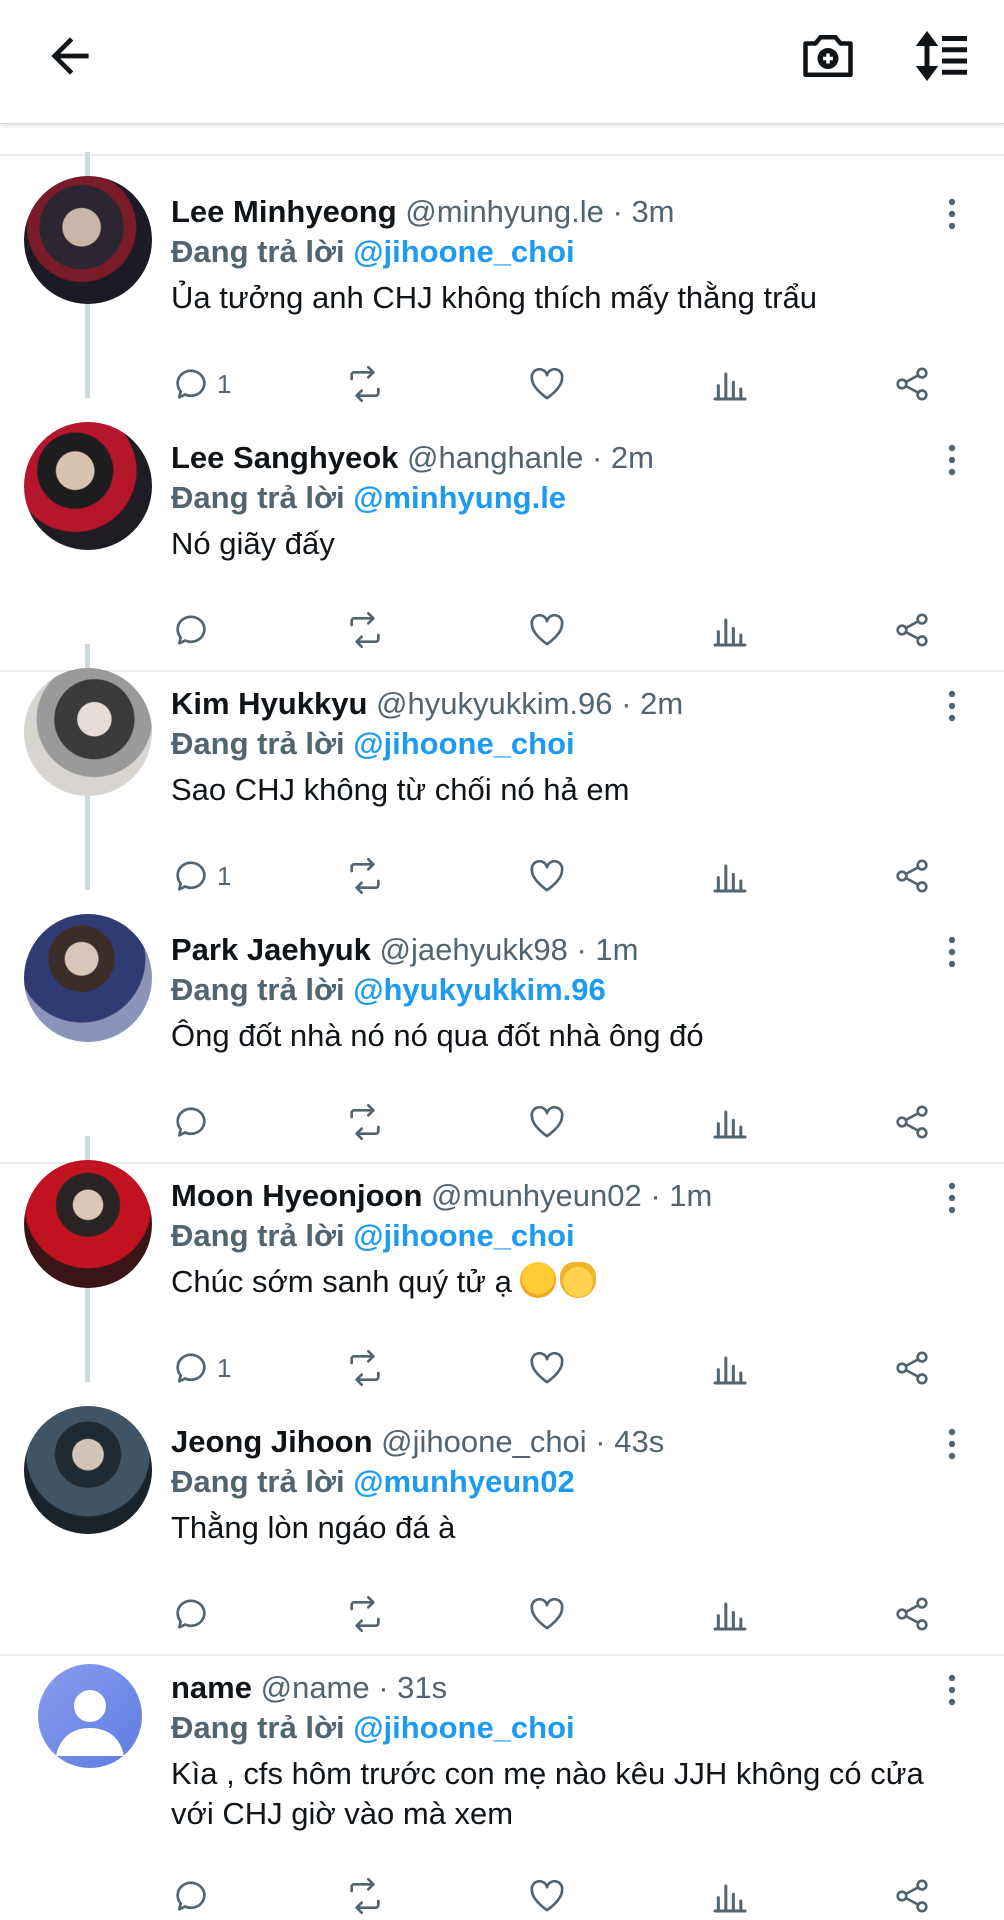 Image resolution: width=1004 pixels, height=1920 pixels. I want to click on display-name: Park Jaehyuk, so click(271, 949).